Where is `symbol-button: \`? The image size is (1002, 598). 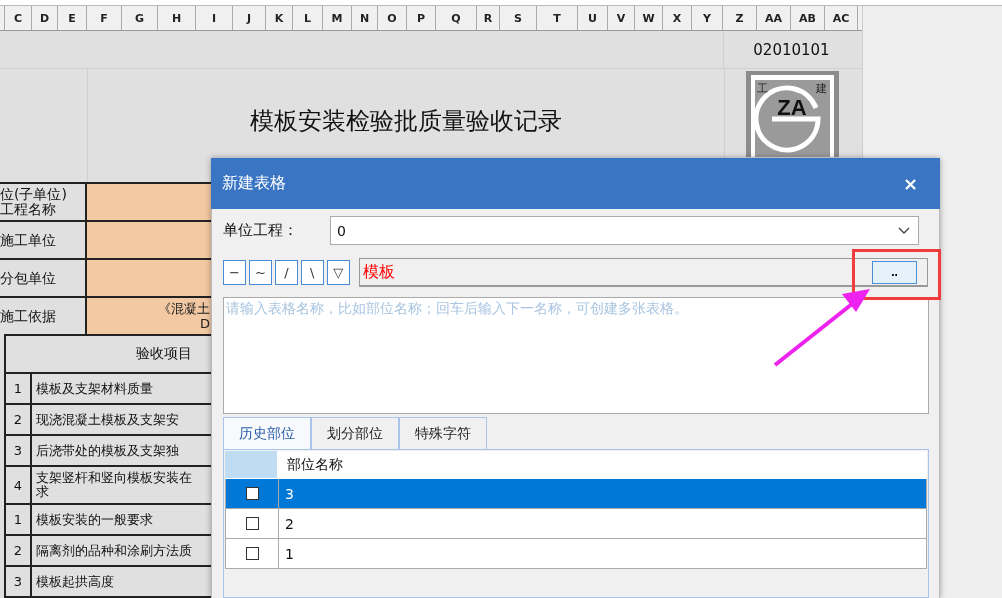 symbol-button: \ is located at coordinates (312, 272).